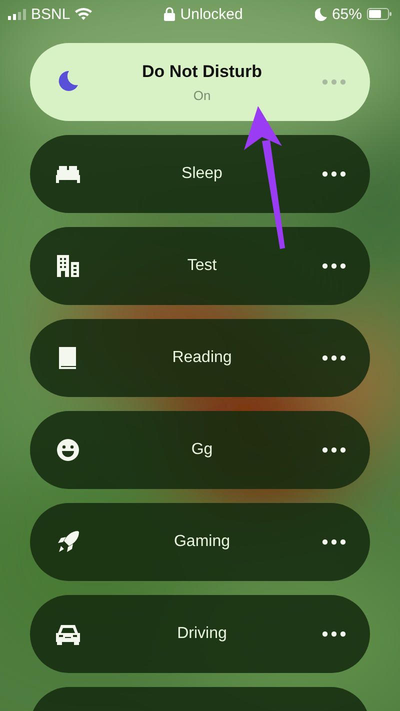  What do you see at coordinates (320, 14) in the screenshot?
I see `moon-icon` at bounding box center [320, 14].